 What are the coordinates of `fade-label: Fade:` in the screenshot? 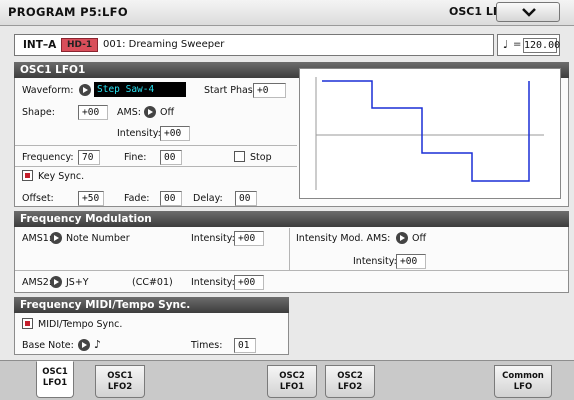 It's located at (137, 198).